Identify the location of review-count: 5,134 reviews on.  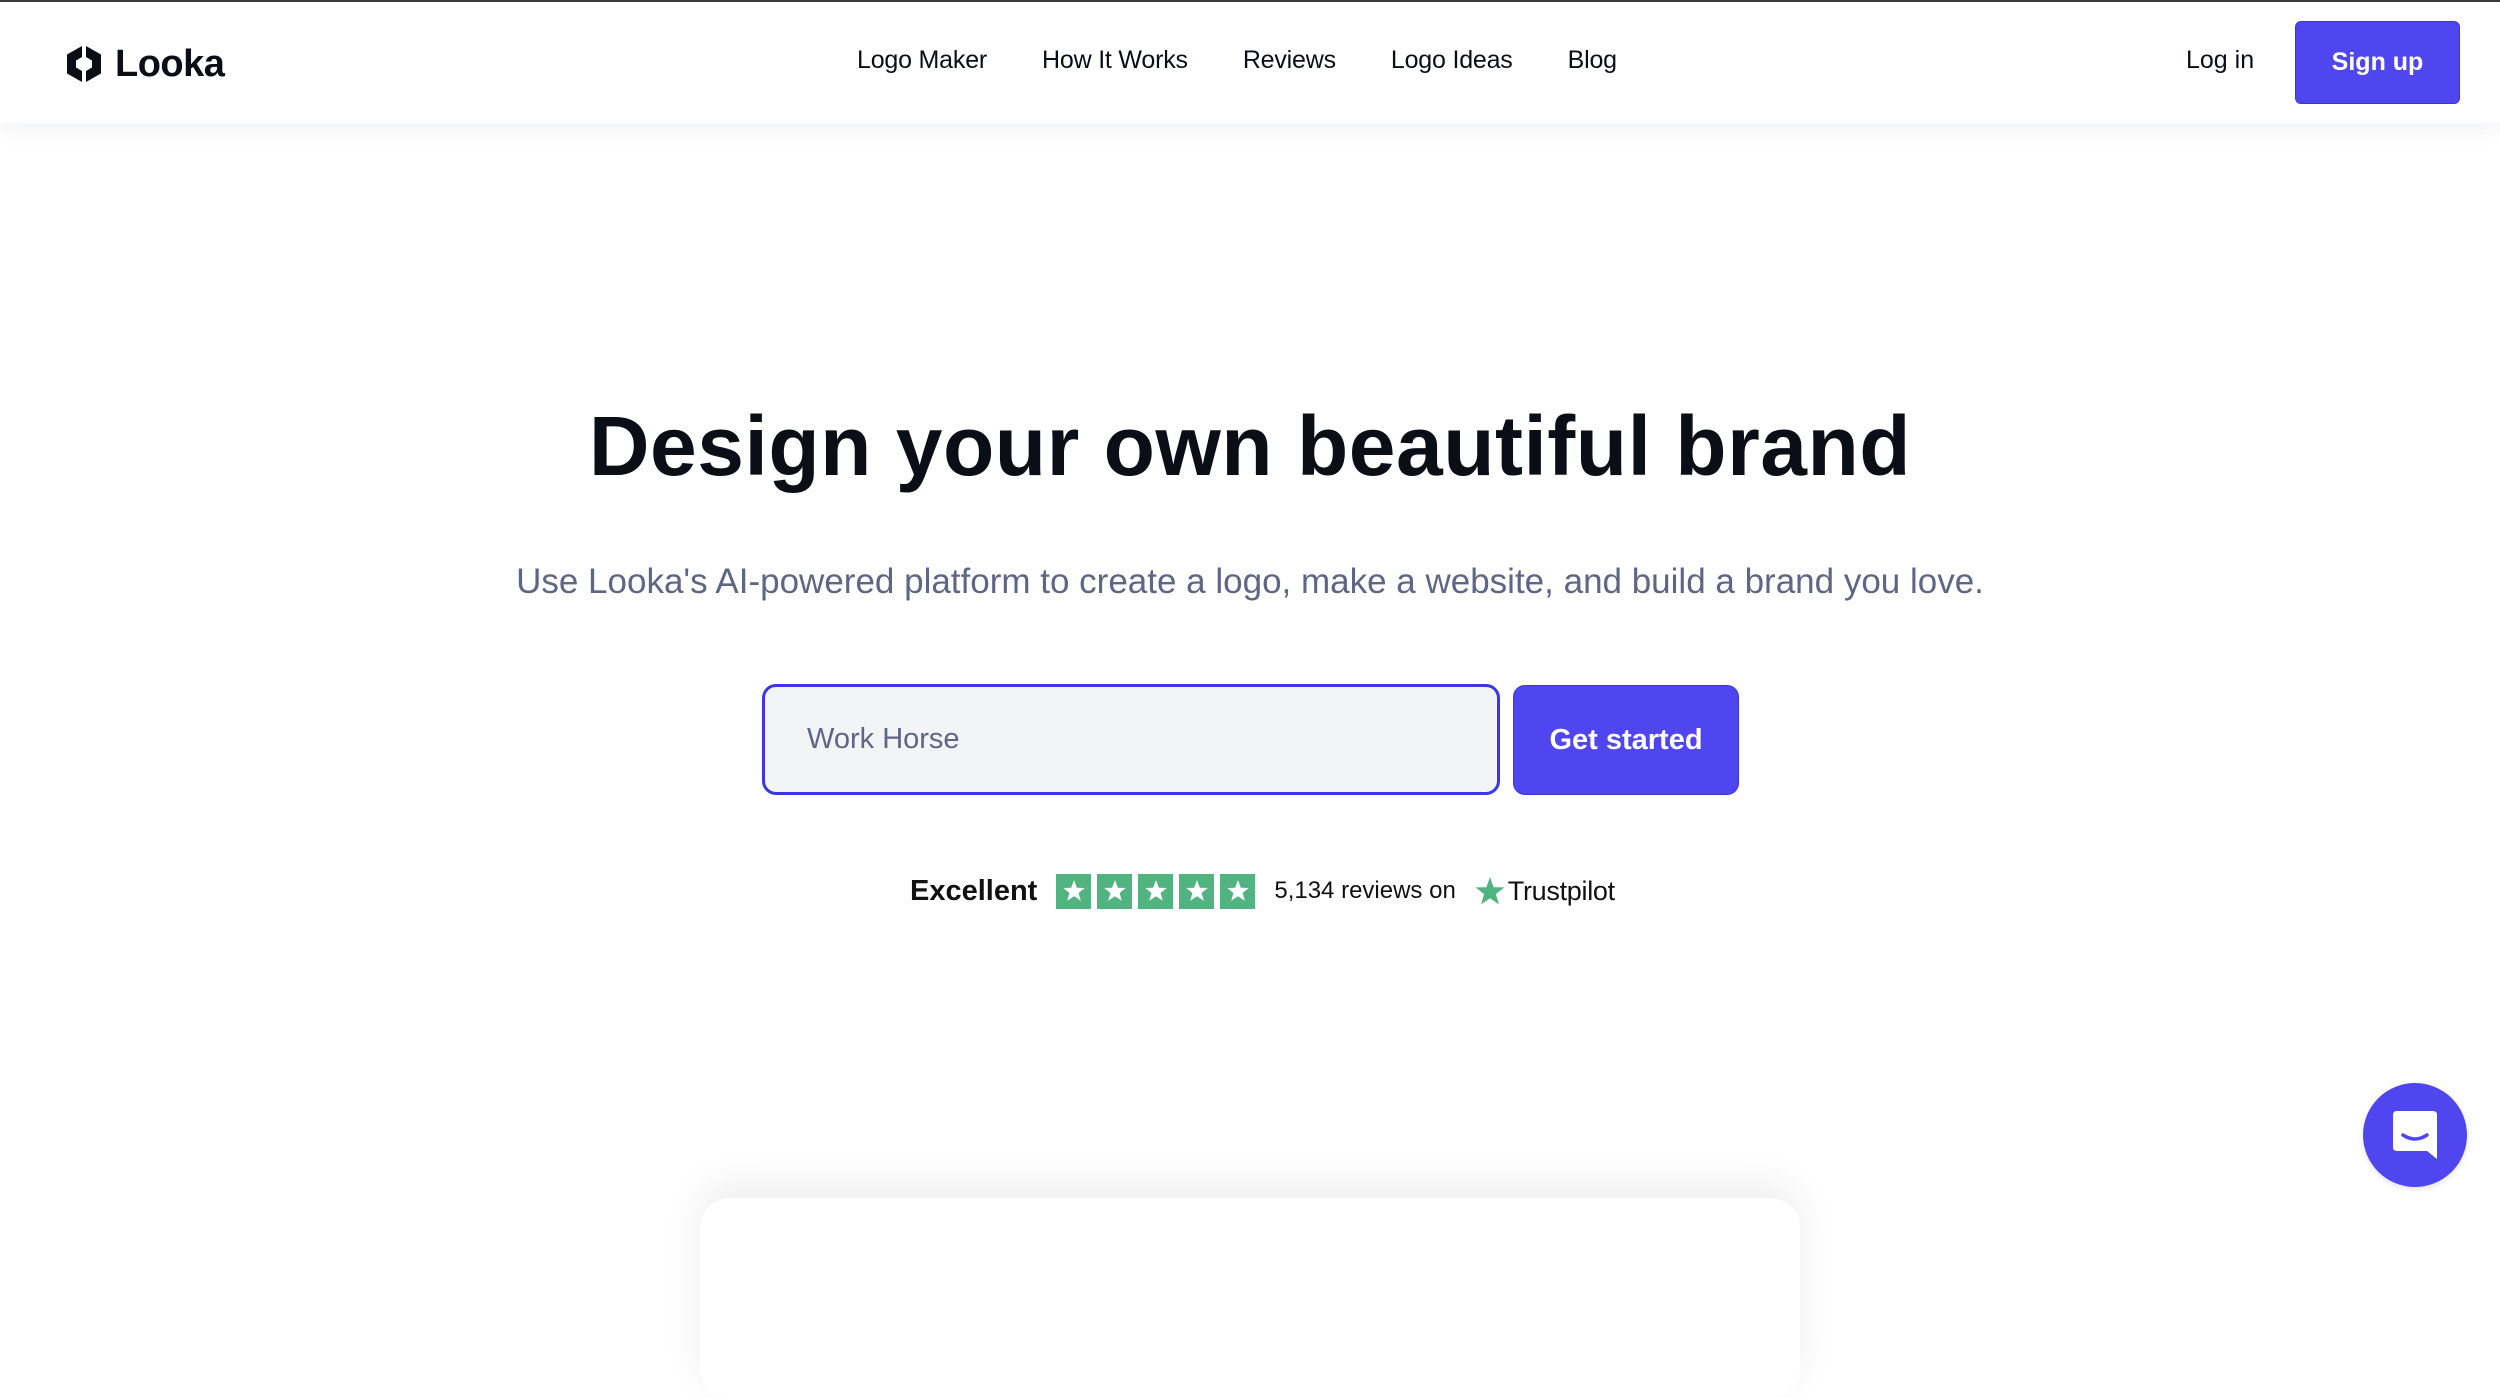
(1365, 890).